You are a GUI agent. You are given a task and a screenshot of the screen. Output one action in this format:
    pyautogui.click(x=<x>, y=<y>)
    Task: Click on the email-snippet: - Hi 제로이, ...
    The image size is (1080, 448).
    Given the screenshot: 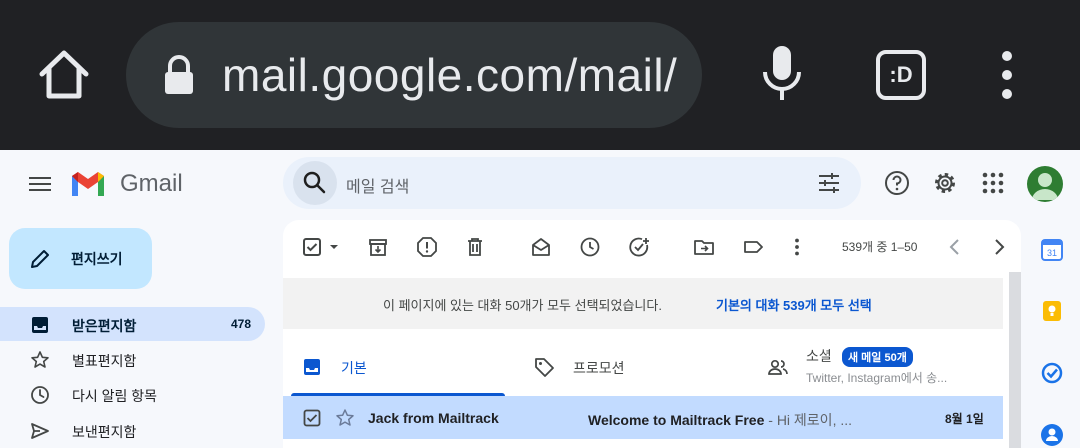 What is the action you would take?
    pyautogui.click(x=808, y=420)
    